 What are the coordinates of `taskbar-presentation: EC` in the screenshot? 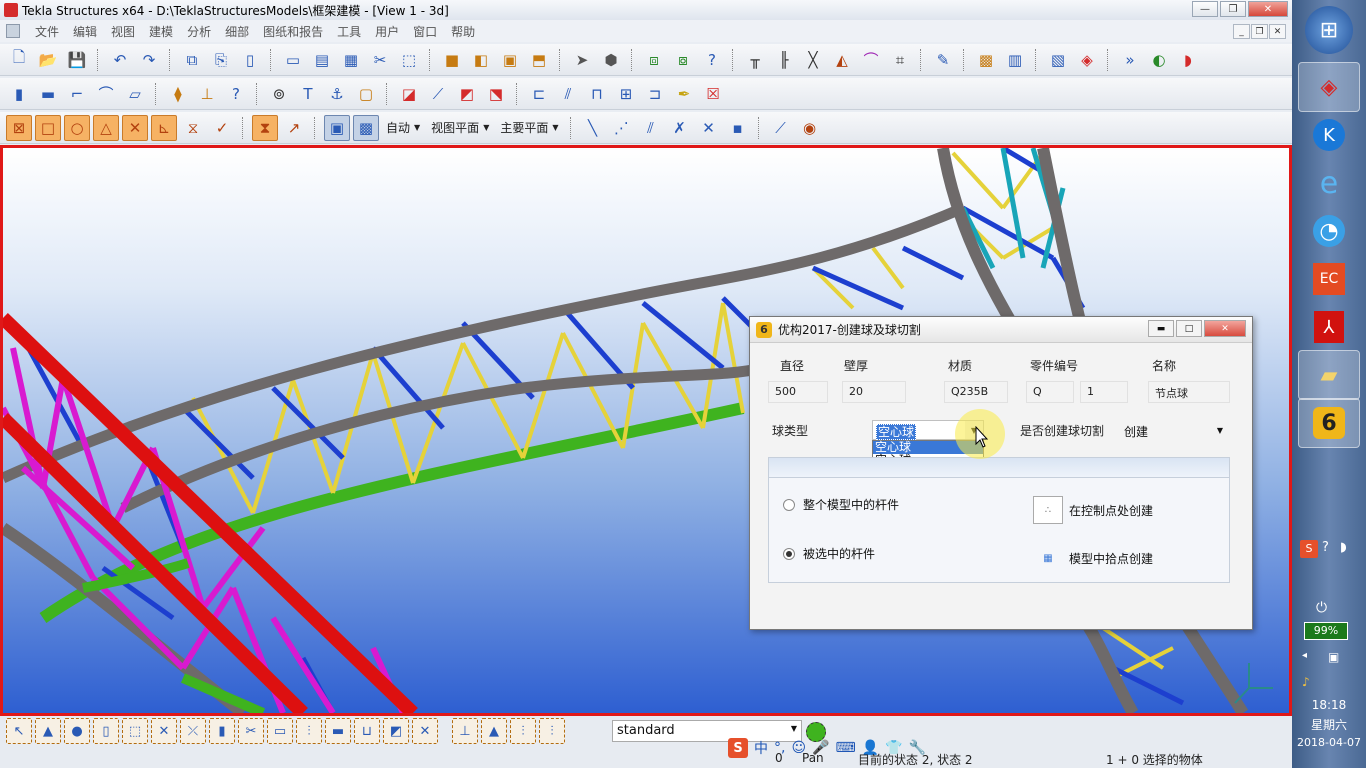 It's located at (1329, 279).